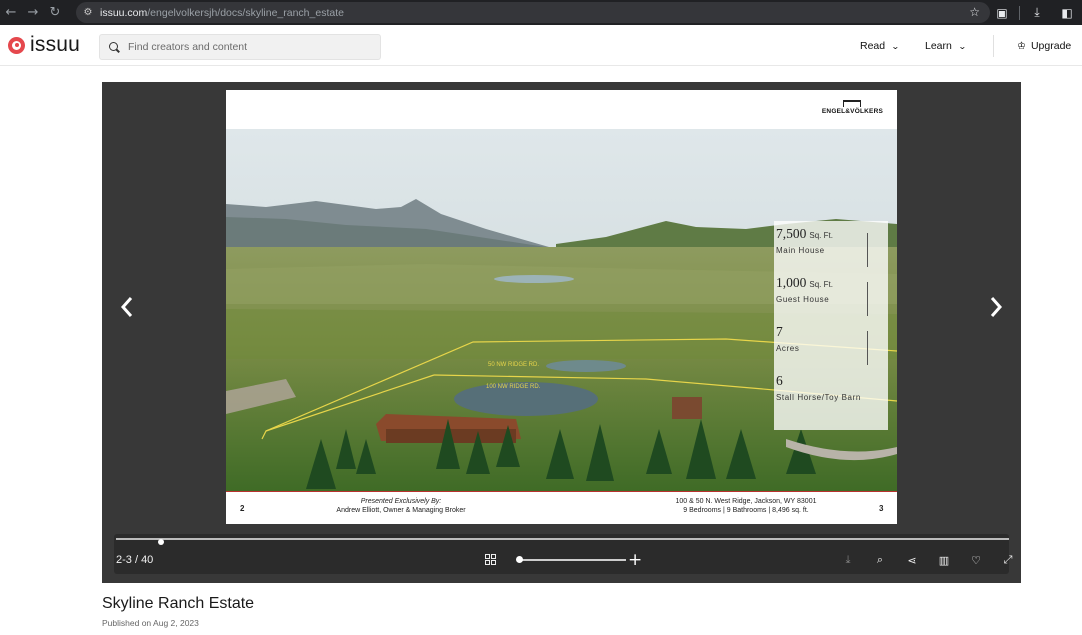 The height and width of the screenshot is (635, 1082). Describe the element at coordinates (788, 348) in the screenshot. I see `stat-label: Acres` at that location.